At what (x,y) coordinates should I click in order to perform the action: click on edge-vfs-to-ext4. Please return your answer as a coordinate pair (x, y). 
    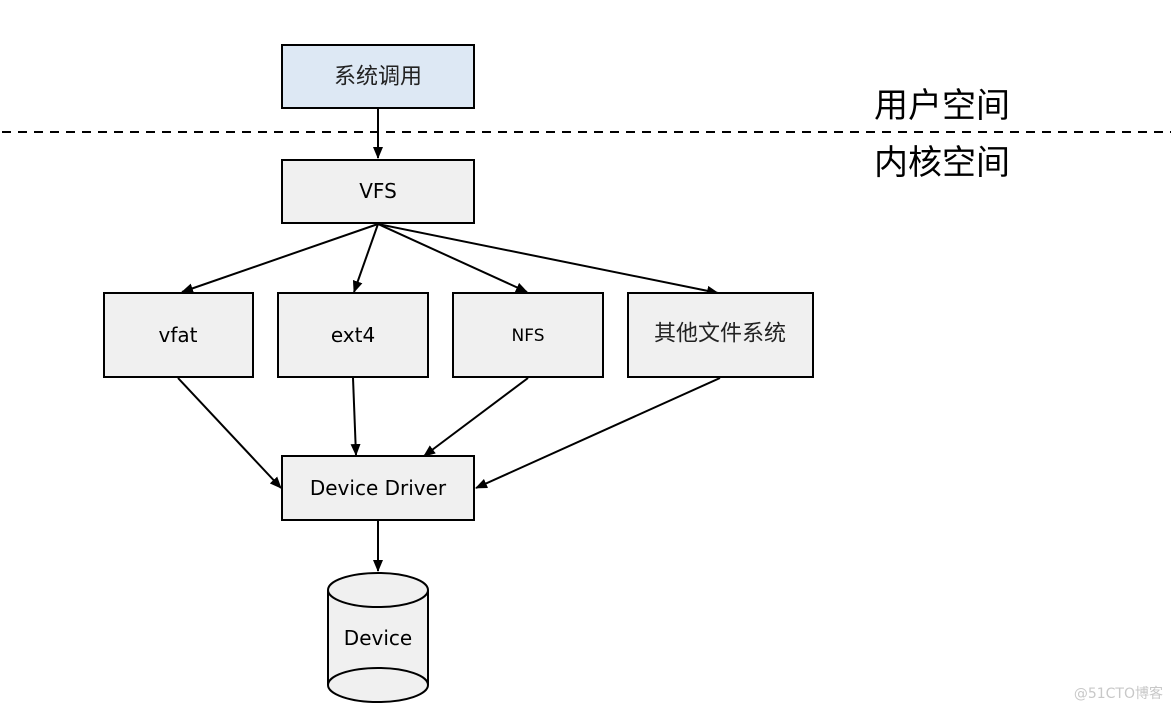
    Looking at the image, I should click on (365, 258).